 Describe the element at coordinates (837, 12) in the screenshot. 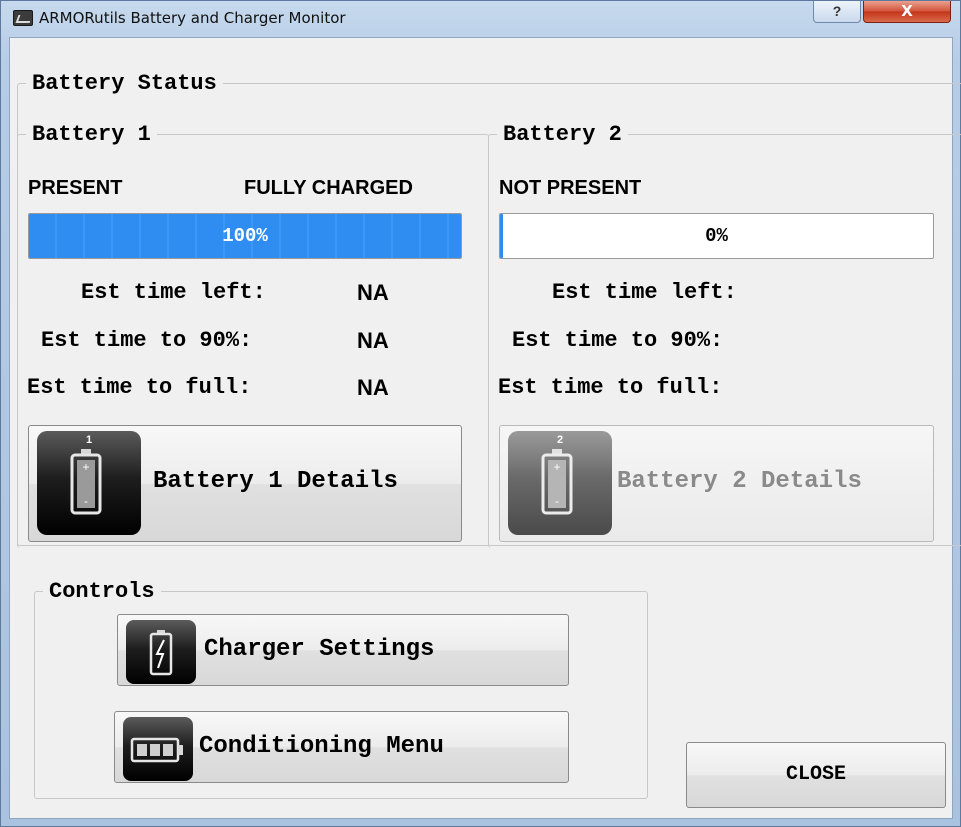

I see `help-button: ?` at that location.